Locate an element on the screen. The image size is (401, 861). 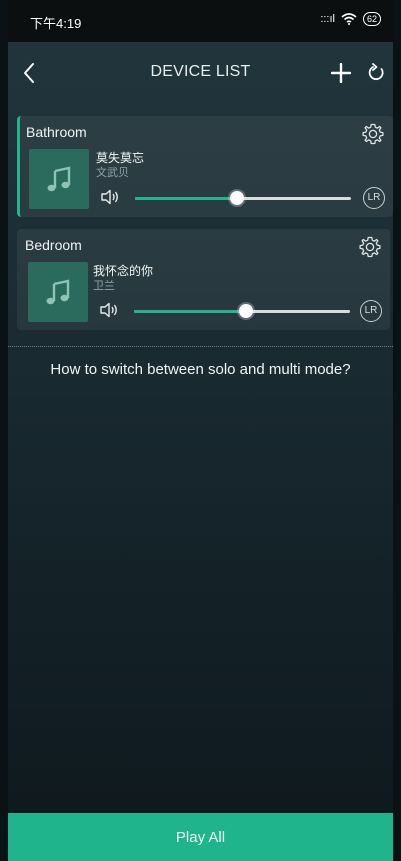
divider is located at coordinates (200, 346).